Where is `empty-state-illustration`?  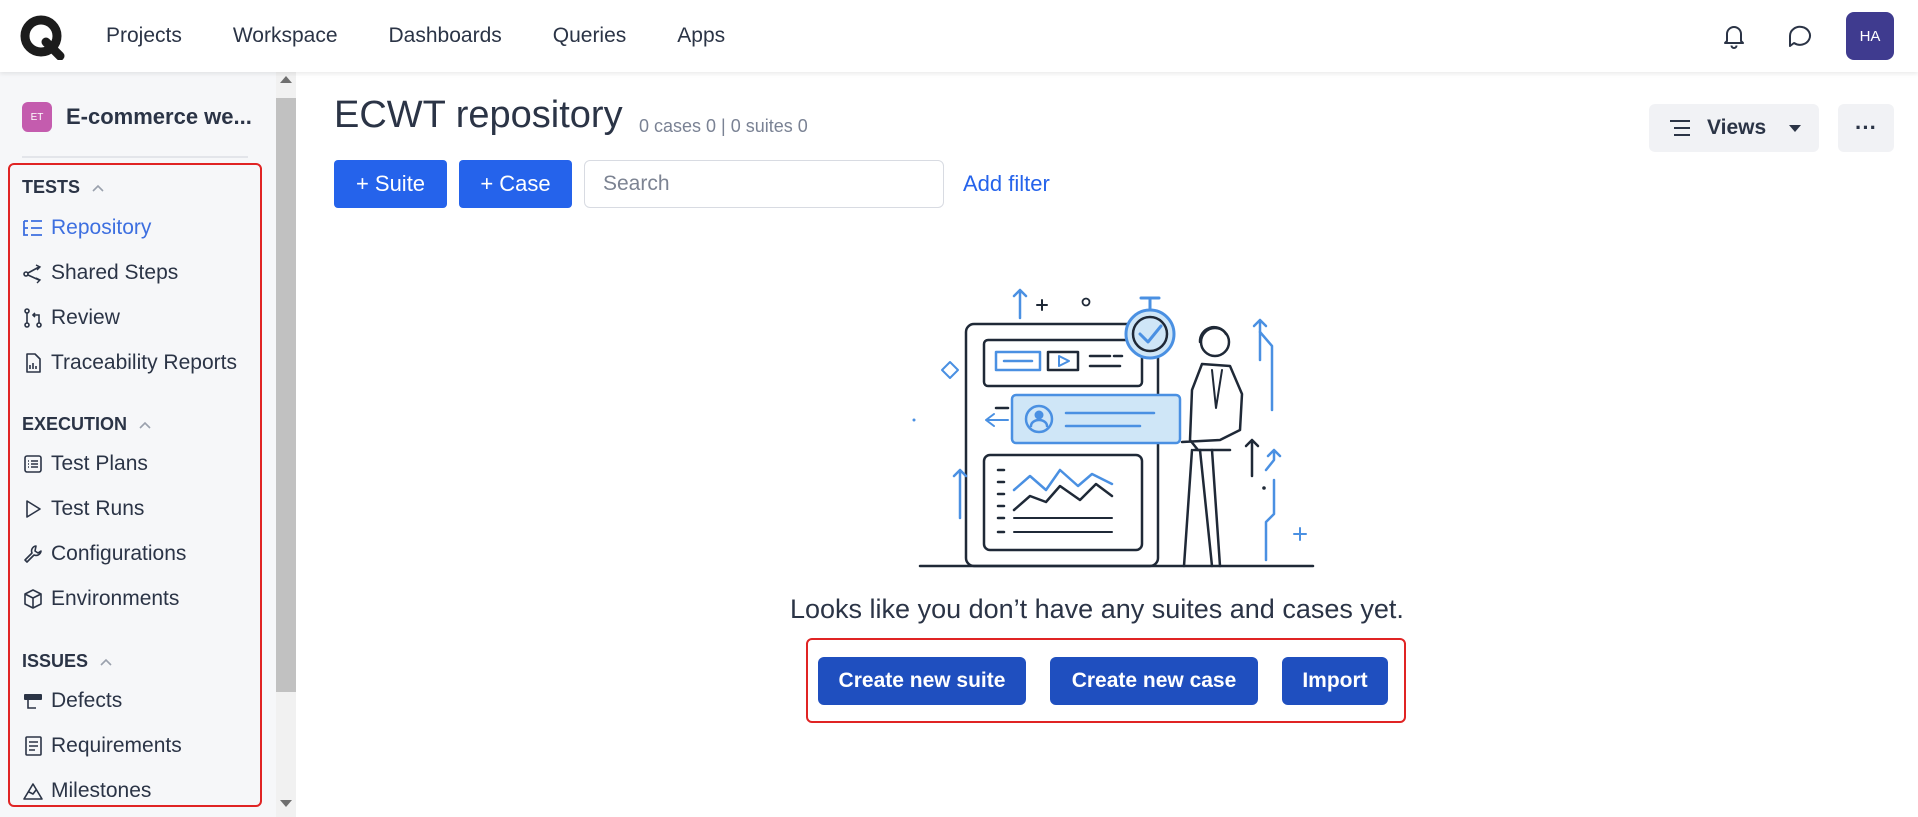 empty-state-illustration is located at coordinates (1113, 428).